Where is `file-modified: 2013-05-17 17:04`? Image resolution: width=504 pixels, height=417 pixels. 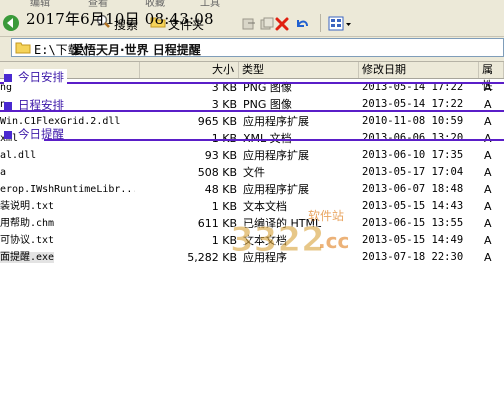
file-modified: 2013-05-17 17:04 is located at coordinates (413, 172).